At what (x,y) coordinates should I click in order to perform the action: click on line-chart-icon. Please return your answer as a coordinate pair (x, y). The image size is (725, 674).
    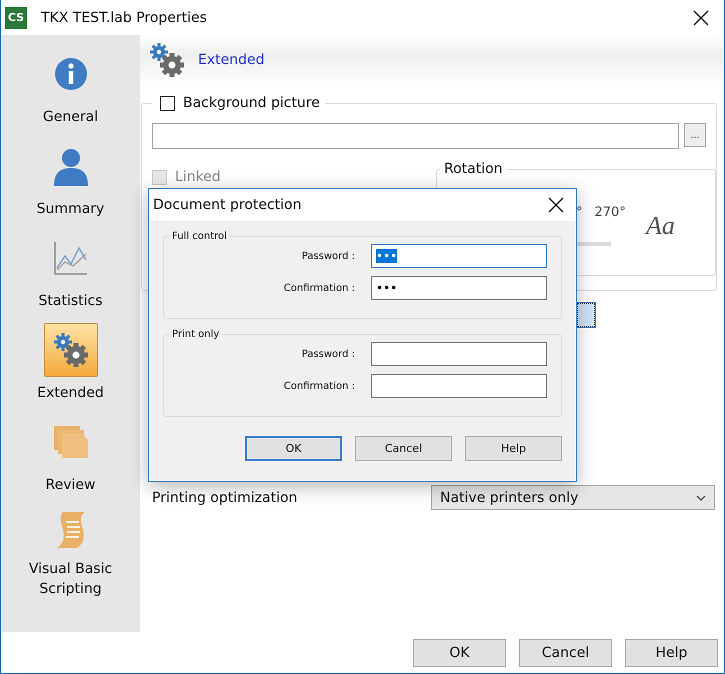
    Looking at the image, I should click on (70, 258).